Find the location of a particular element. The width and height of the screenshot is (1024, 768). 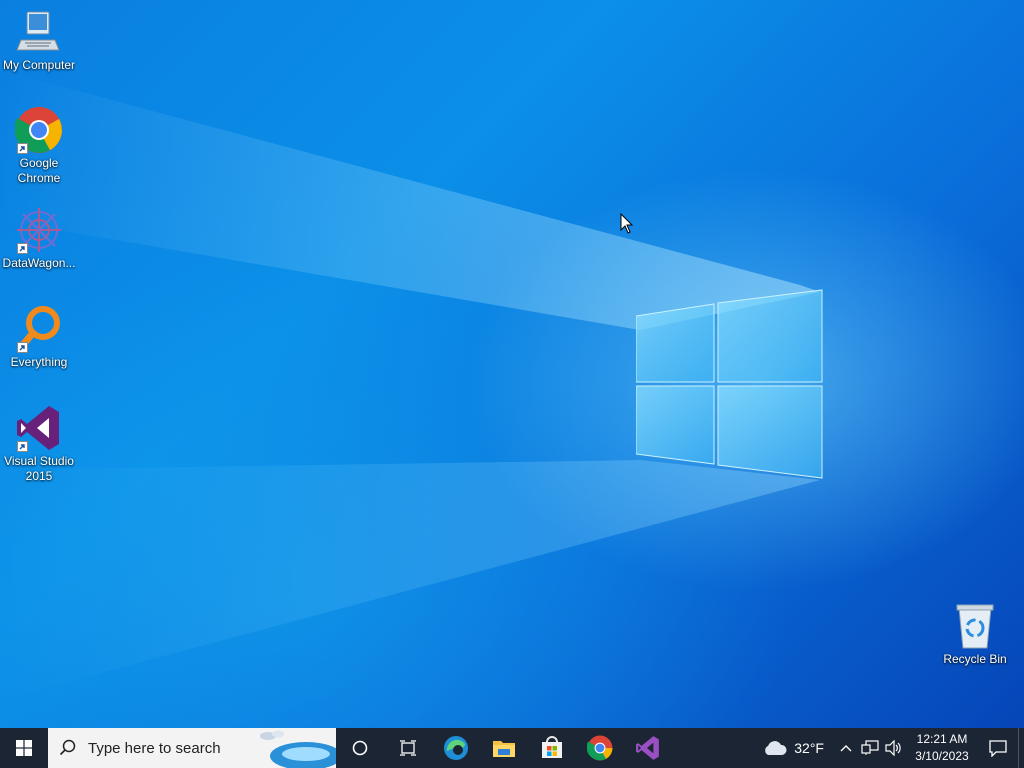

task-view-button is located at coordinates (408, 748).